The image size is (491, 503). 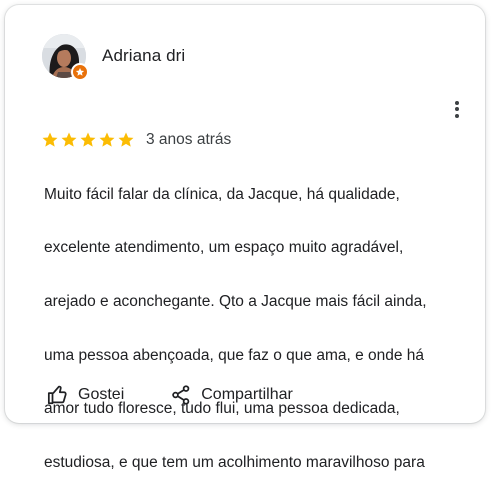 I want to click on star-badge-icon, so click(x=80, y=72).